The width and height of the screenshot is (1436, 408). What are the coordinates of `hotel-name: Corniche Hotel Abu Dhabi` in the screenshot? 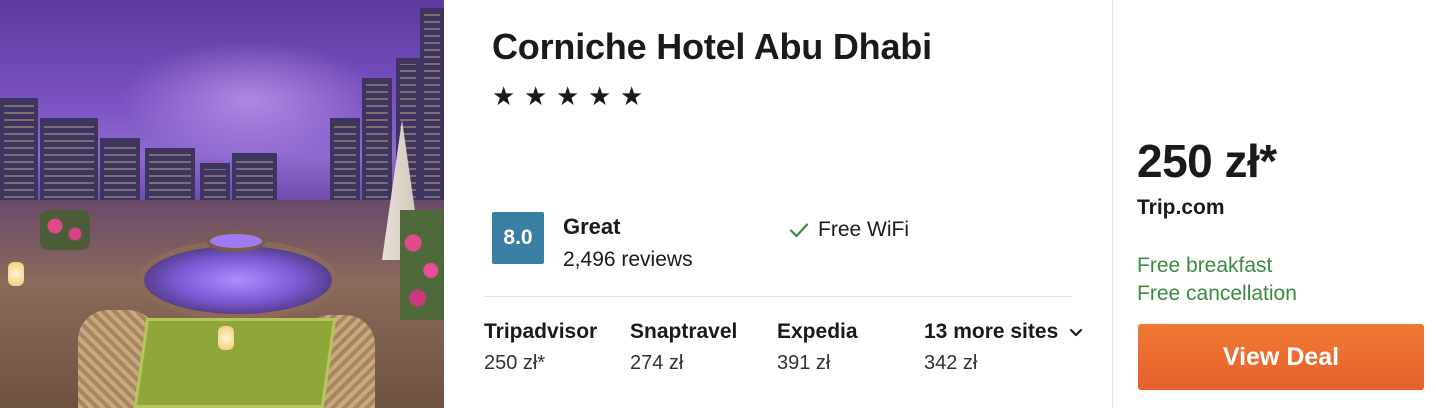 It's located at (712, 47).